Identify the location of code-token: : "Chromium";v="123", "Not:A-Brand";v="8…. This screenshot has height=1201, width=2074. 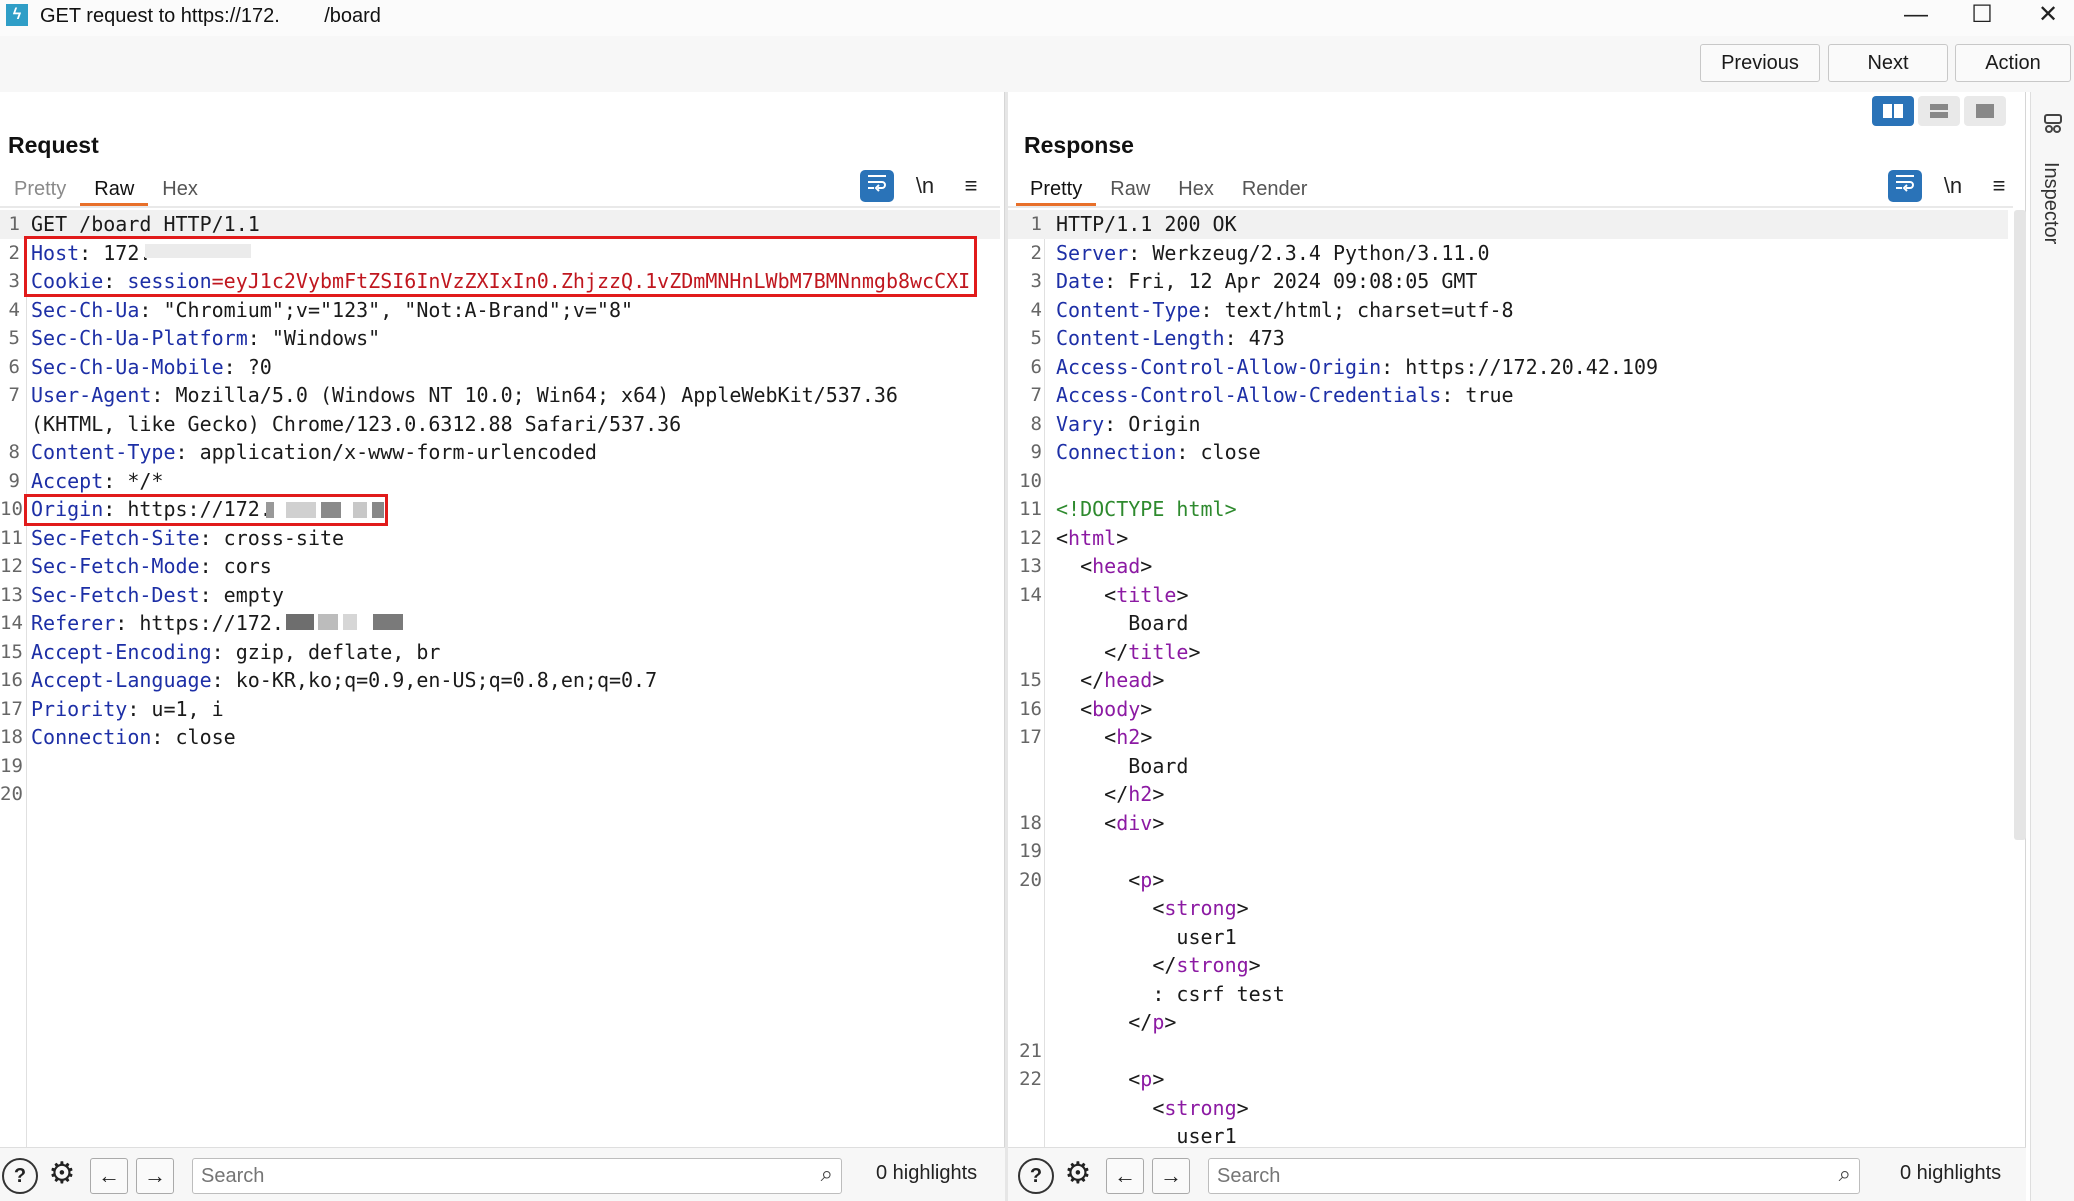
(386, 309).